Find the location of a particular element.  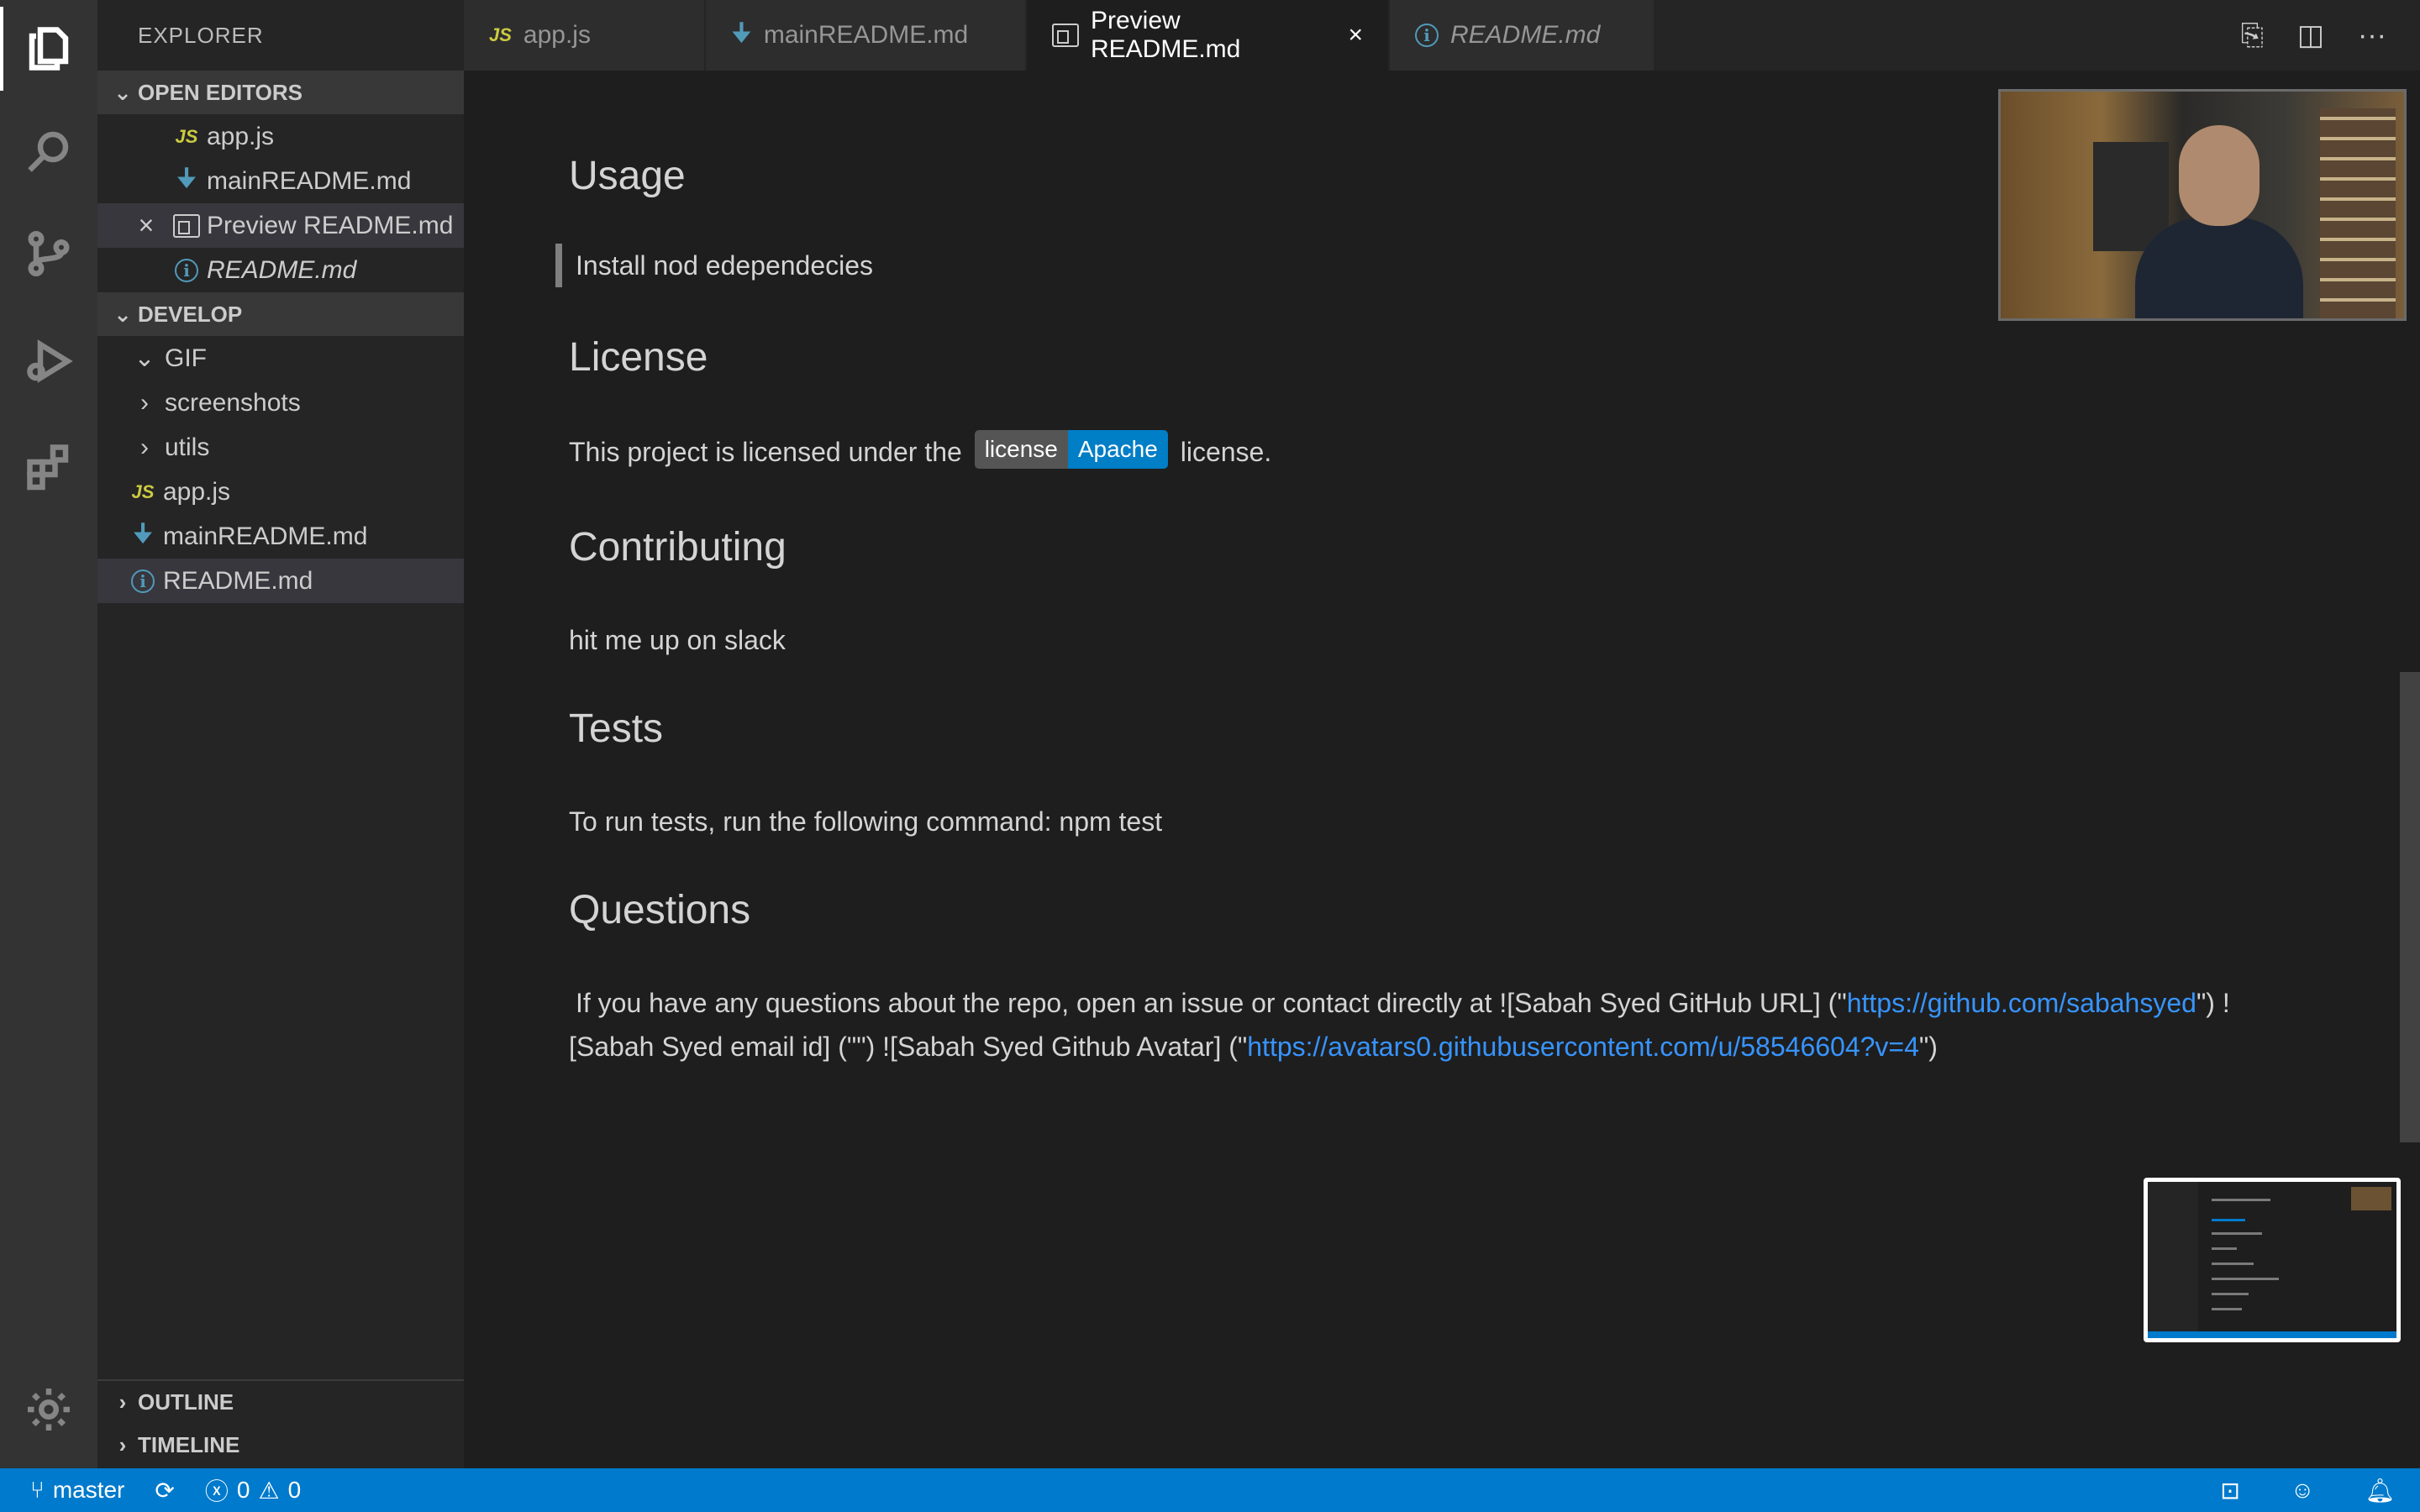

usage-heading: Usage is located at coordinates (628, 176).